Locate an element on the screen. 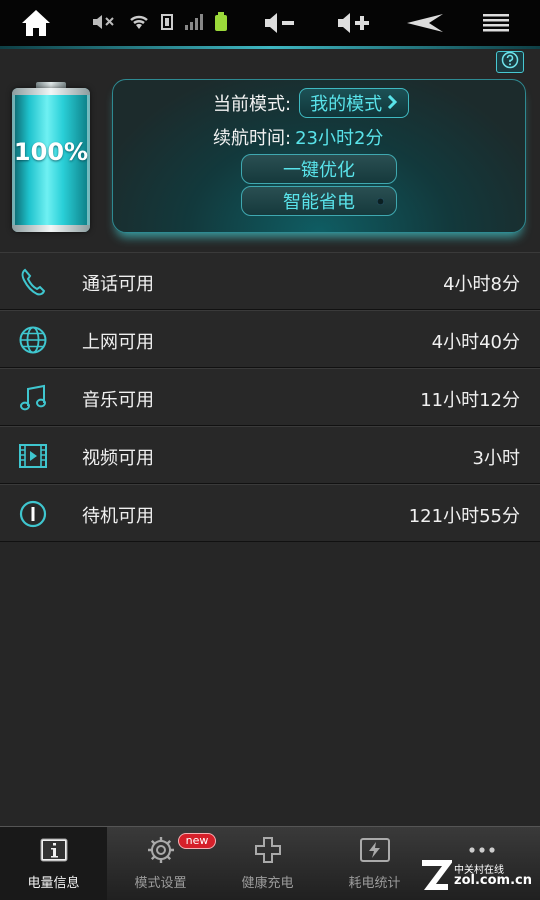  list-item: 音乐可用 11小时12分 is located at coordinates (270, 397).